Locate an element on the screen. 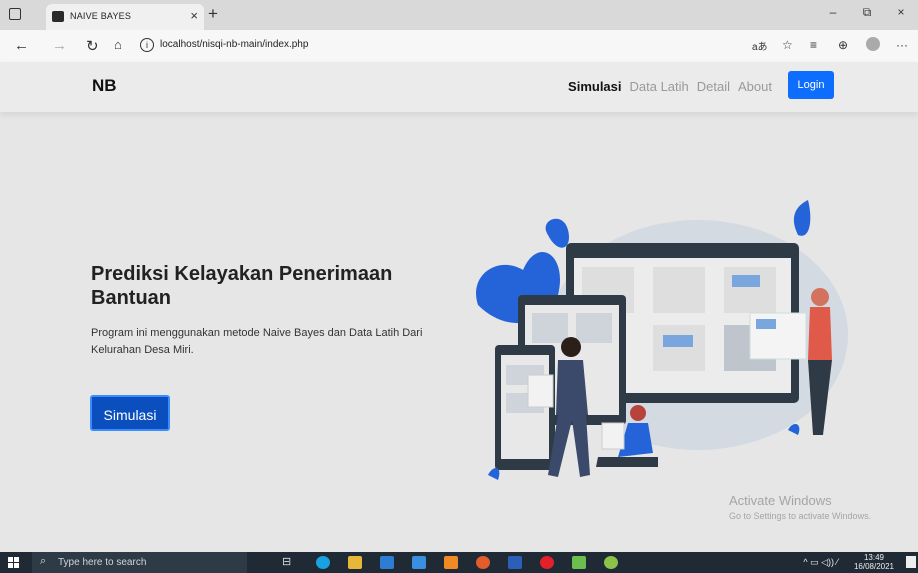 This screenshot has width=918, height=573. url-field: i localhost/nisqi-nb-main/index.php is located at coordinates (490, 46).